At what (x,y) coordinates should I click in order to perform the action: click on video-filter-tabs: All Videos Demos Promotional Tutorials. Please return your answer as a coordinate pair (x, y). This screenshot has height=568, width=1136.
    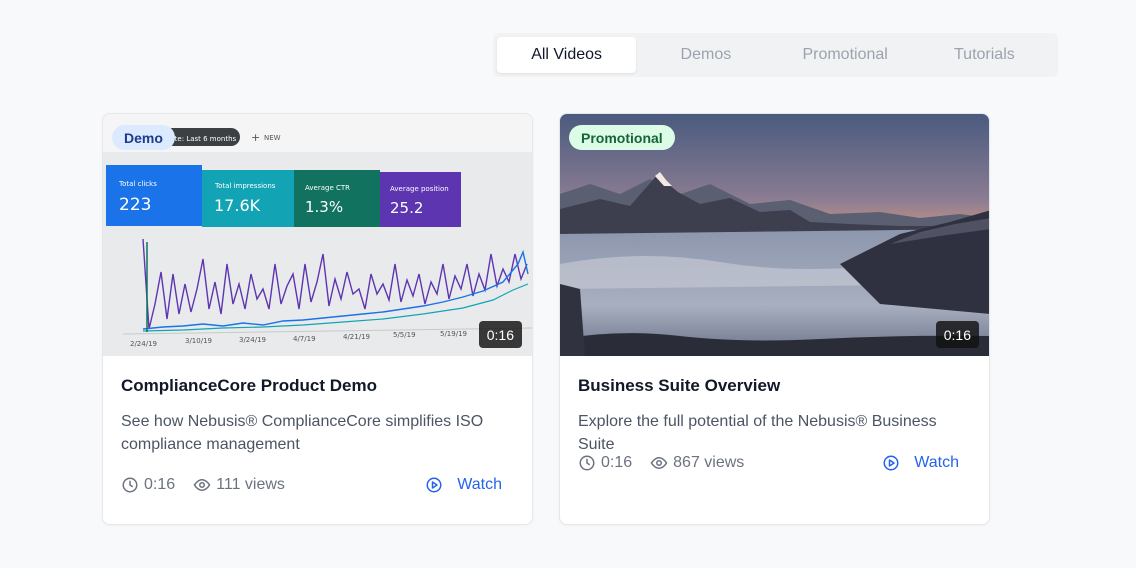
    Looking at the image, I should click on (775, 55).